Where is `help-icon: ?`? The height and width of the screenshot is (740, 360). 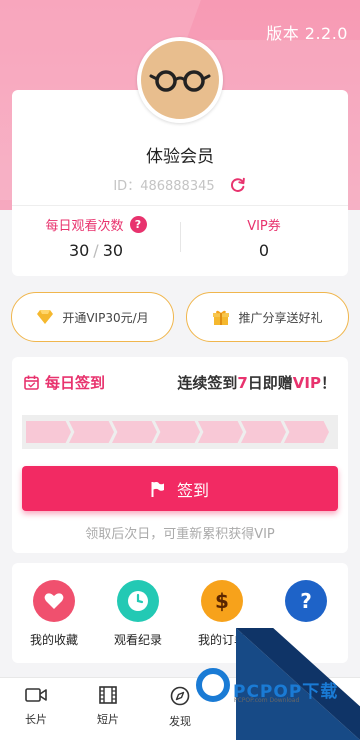 help-icon: ? is located at coordinates (138, 224).